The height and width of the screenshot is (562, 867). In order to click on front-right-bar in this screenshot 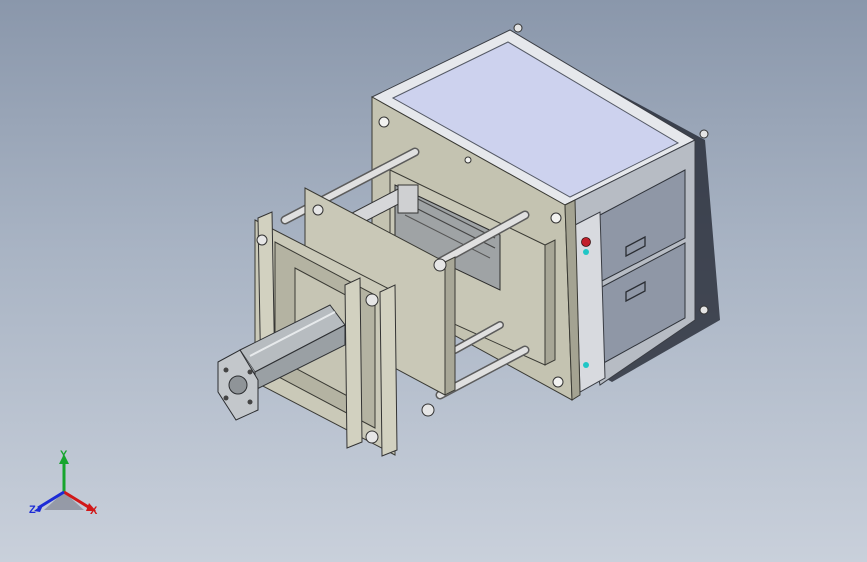, I will do `click(388, 370)`.